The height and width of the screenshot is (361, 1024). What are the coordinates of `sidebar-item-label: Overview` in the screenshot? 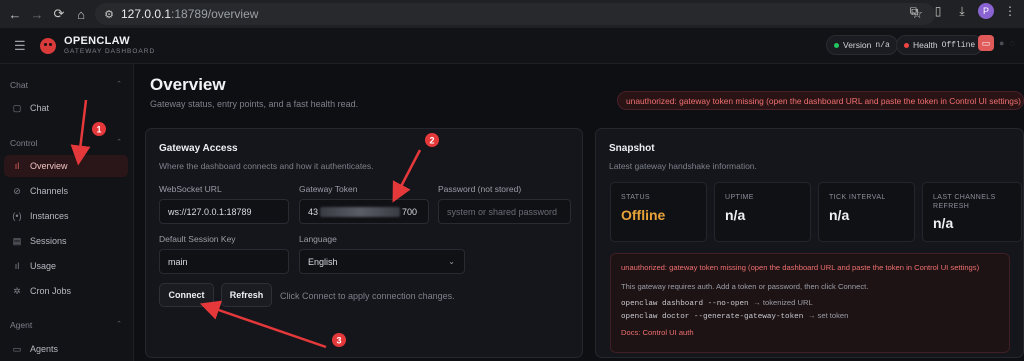 It's located at (49, 166).